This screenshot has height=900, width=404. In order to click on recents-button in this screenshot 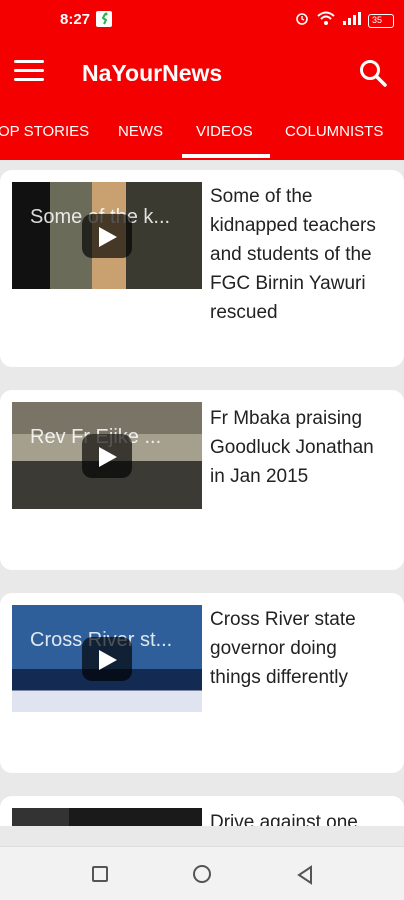, I will do `click(100, 874)`.